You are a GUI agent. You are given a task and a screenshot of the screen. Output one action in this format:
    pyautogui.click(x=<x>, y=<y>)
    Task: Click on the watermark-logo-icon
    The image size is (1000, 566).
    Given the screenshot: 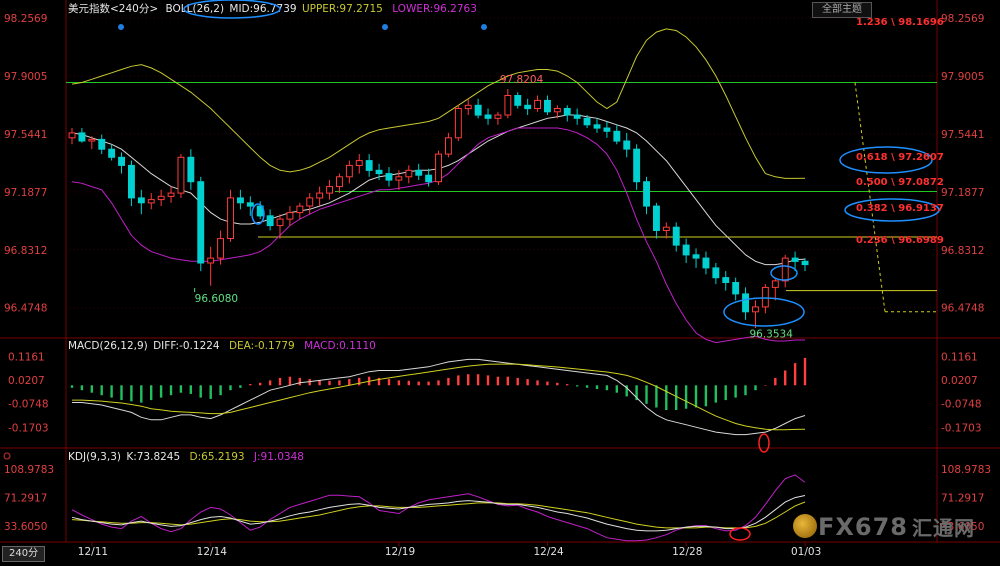 What is the action you would take?
    pyautogui.click(x=805, y=526)
    